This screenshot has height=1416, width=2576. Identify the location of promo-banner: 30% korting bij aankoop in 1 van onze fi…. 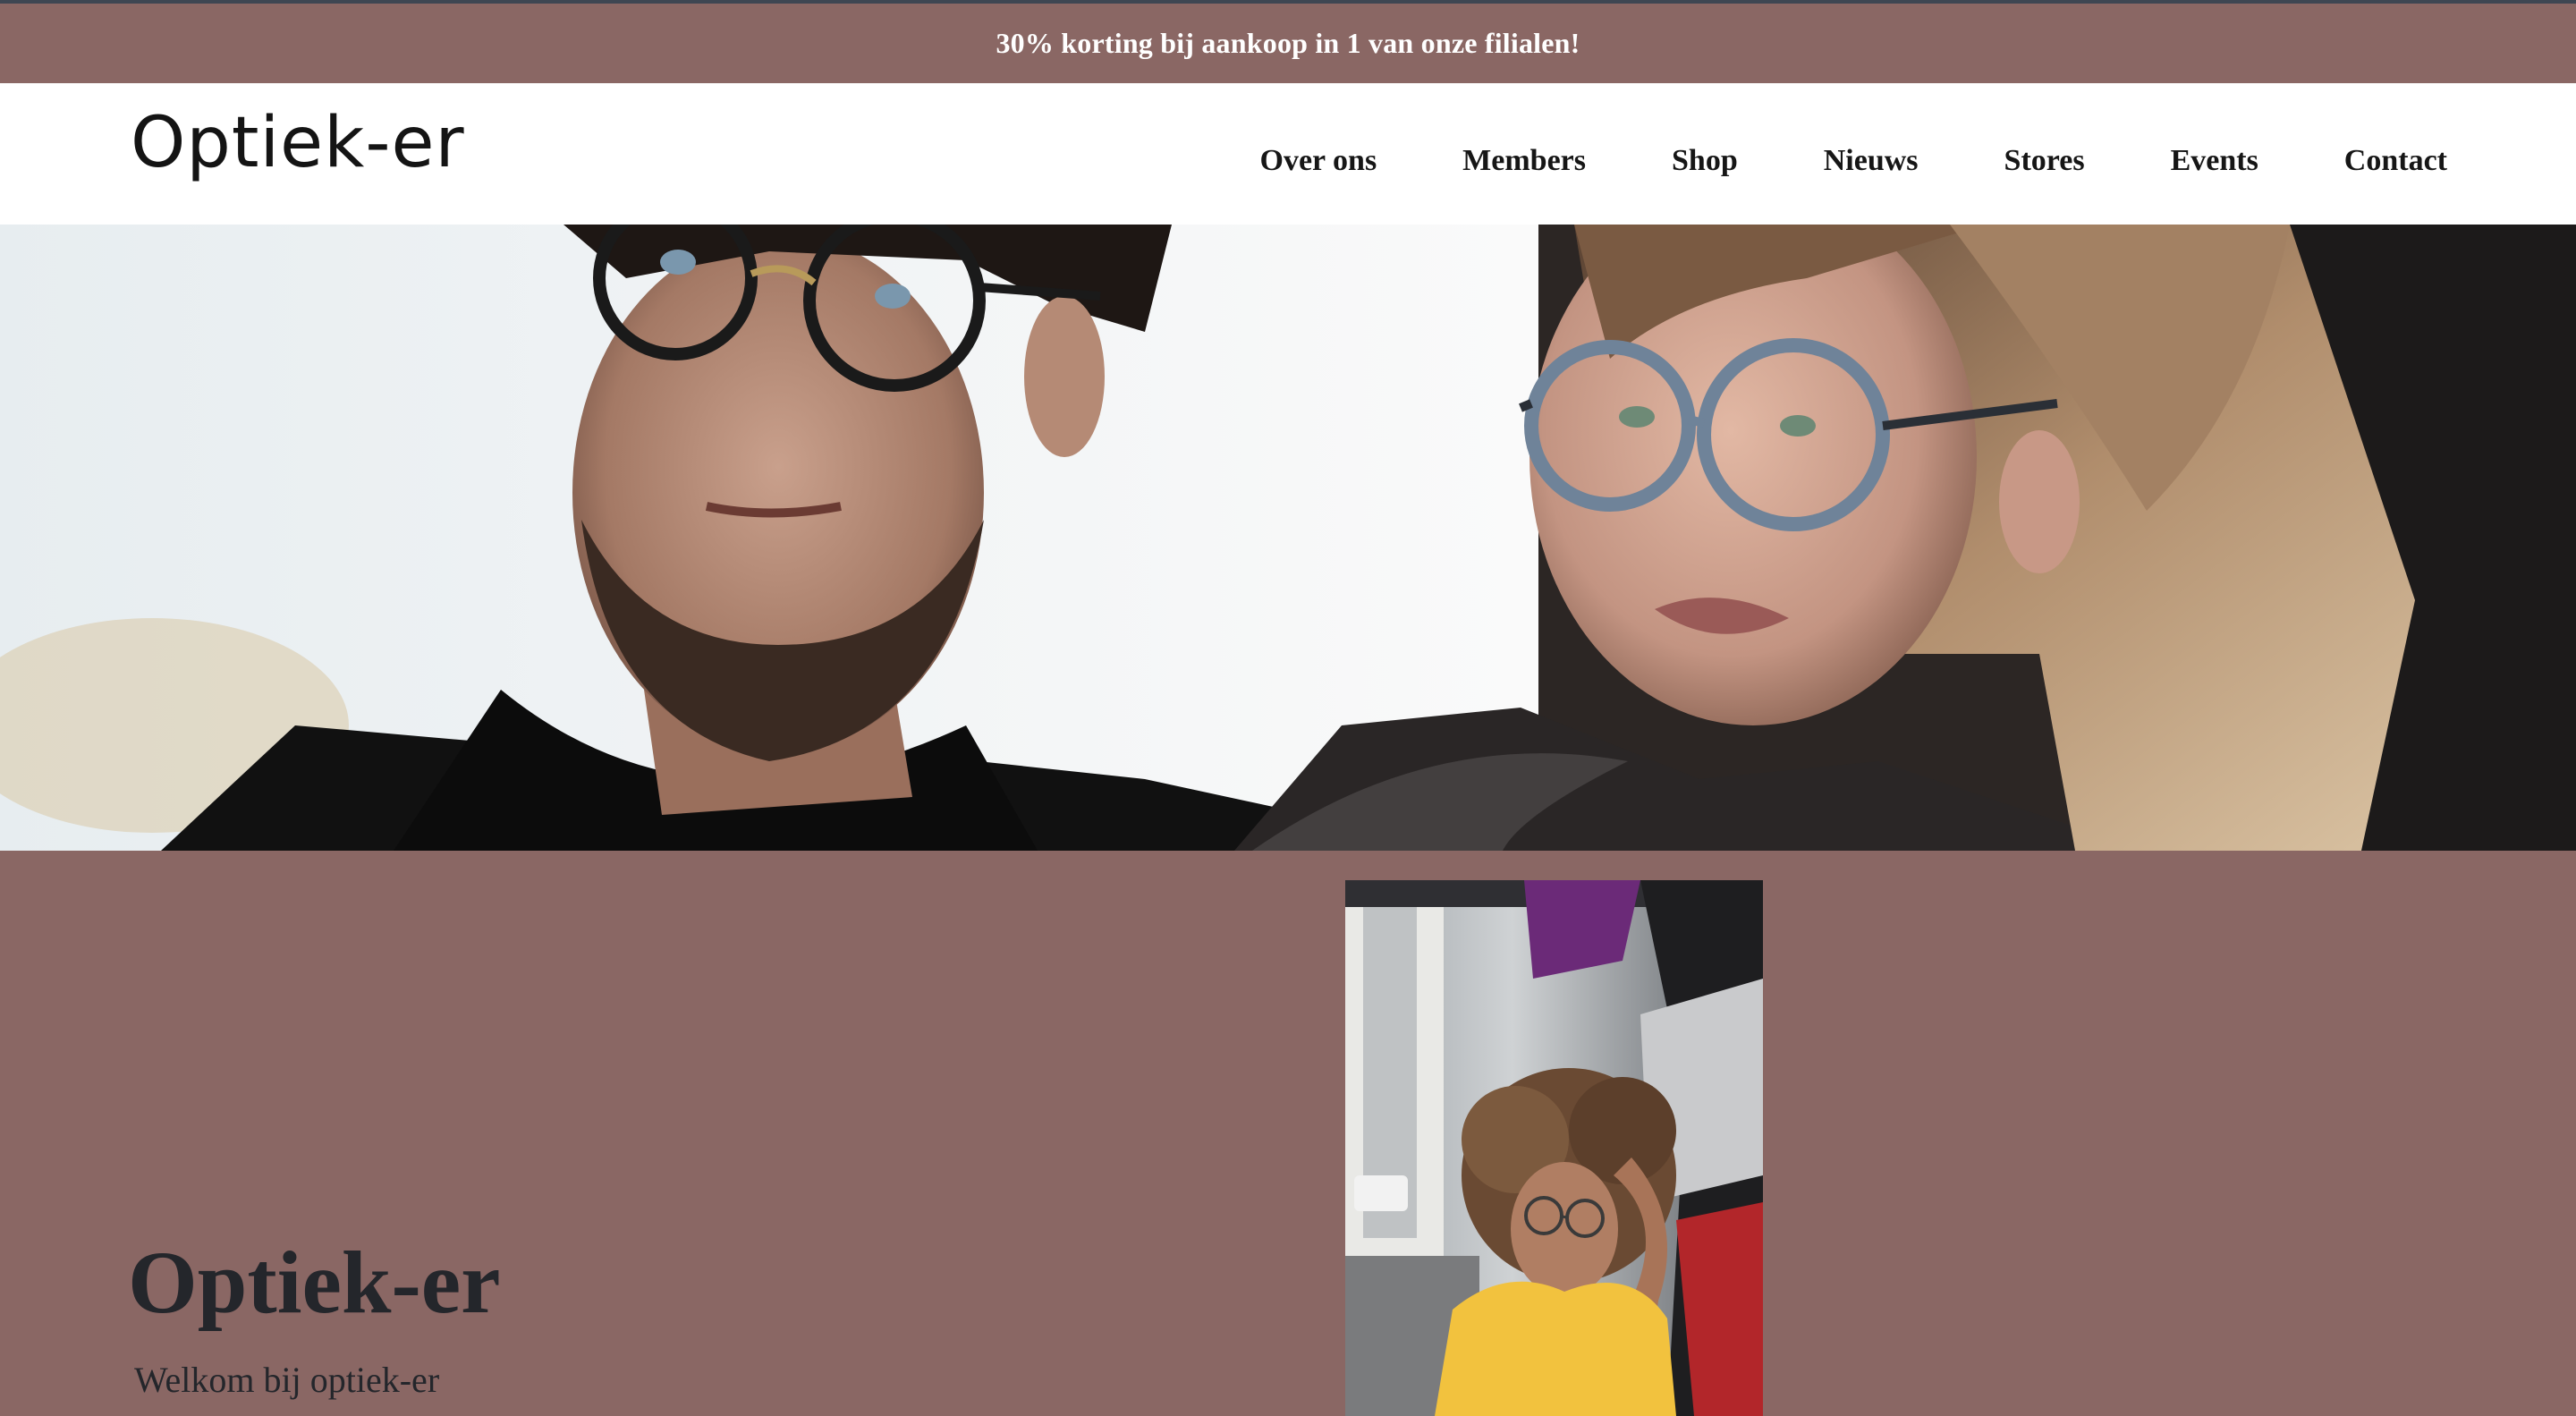
(1288, 43).